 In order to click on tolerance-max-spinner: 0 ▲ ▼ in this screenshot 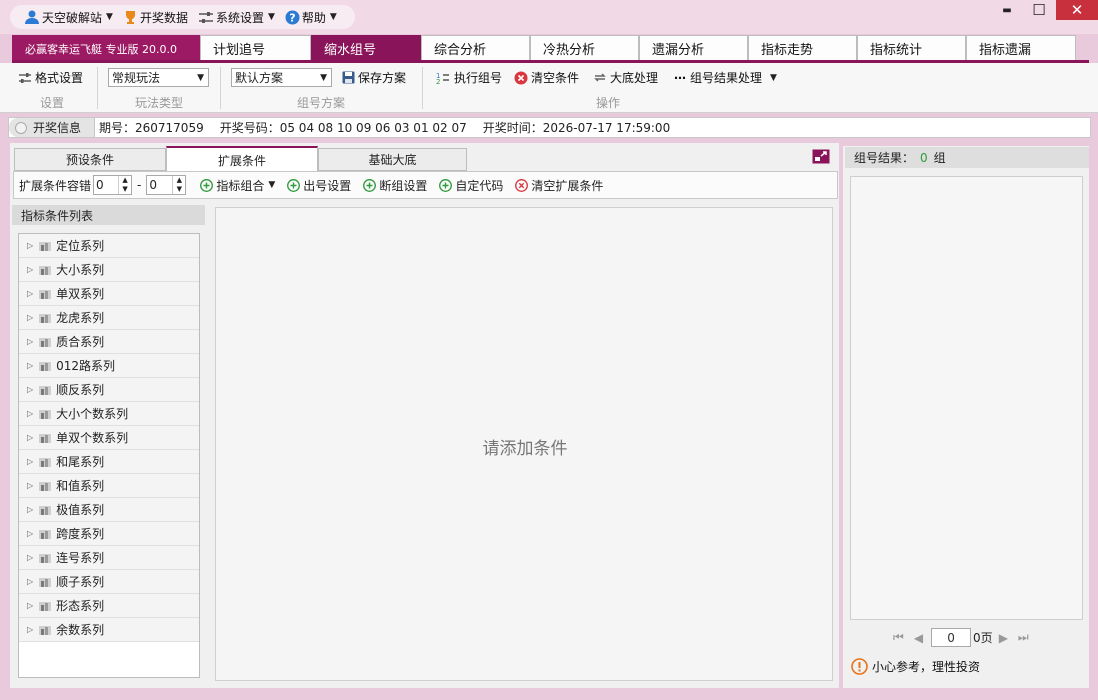, I will do `click(166, 185)`.